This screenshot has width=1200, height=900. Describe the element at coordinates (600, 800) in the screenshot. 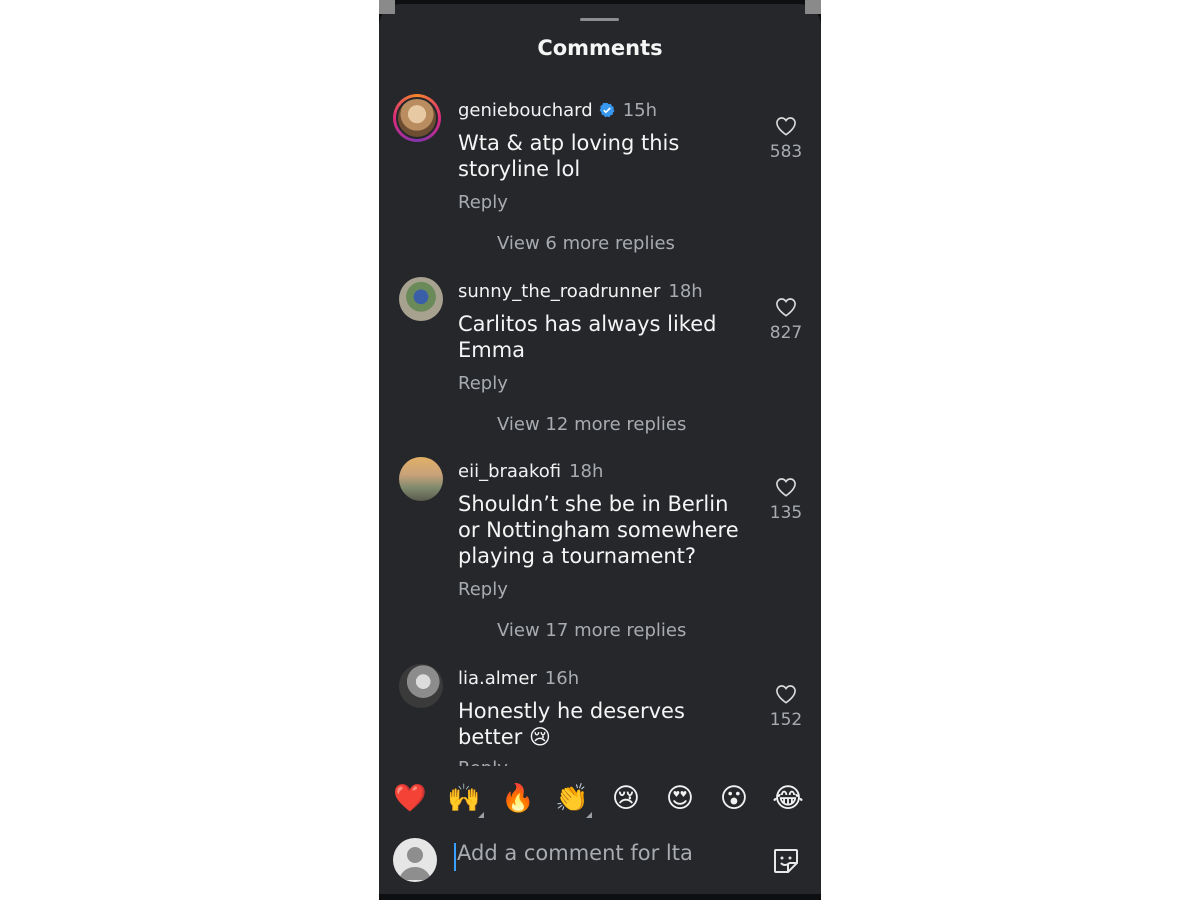

I see `quick-reactions-bar: ❤️ 🙌 🔥 👏 😢 😍 😮 😂` at that location.